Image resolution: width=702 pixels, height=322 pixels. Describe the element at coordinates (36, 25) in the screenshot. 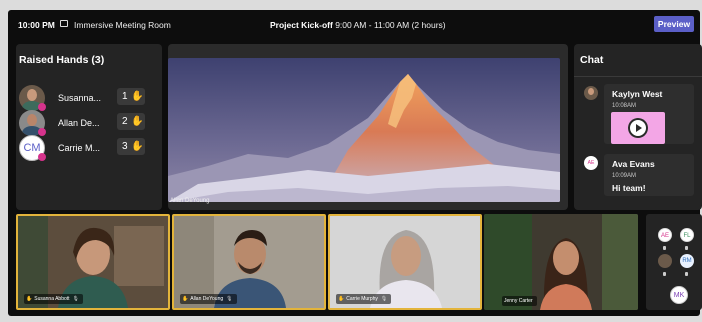

I see `clock: 10:00 PM` at that location.